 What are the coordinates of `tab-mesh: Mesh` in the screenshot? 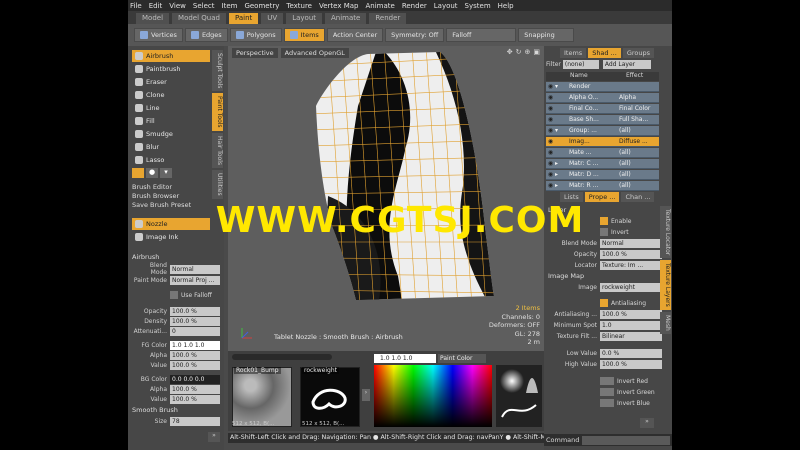 It's located at (665, 322).